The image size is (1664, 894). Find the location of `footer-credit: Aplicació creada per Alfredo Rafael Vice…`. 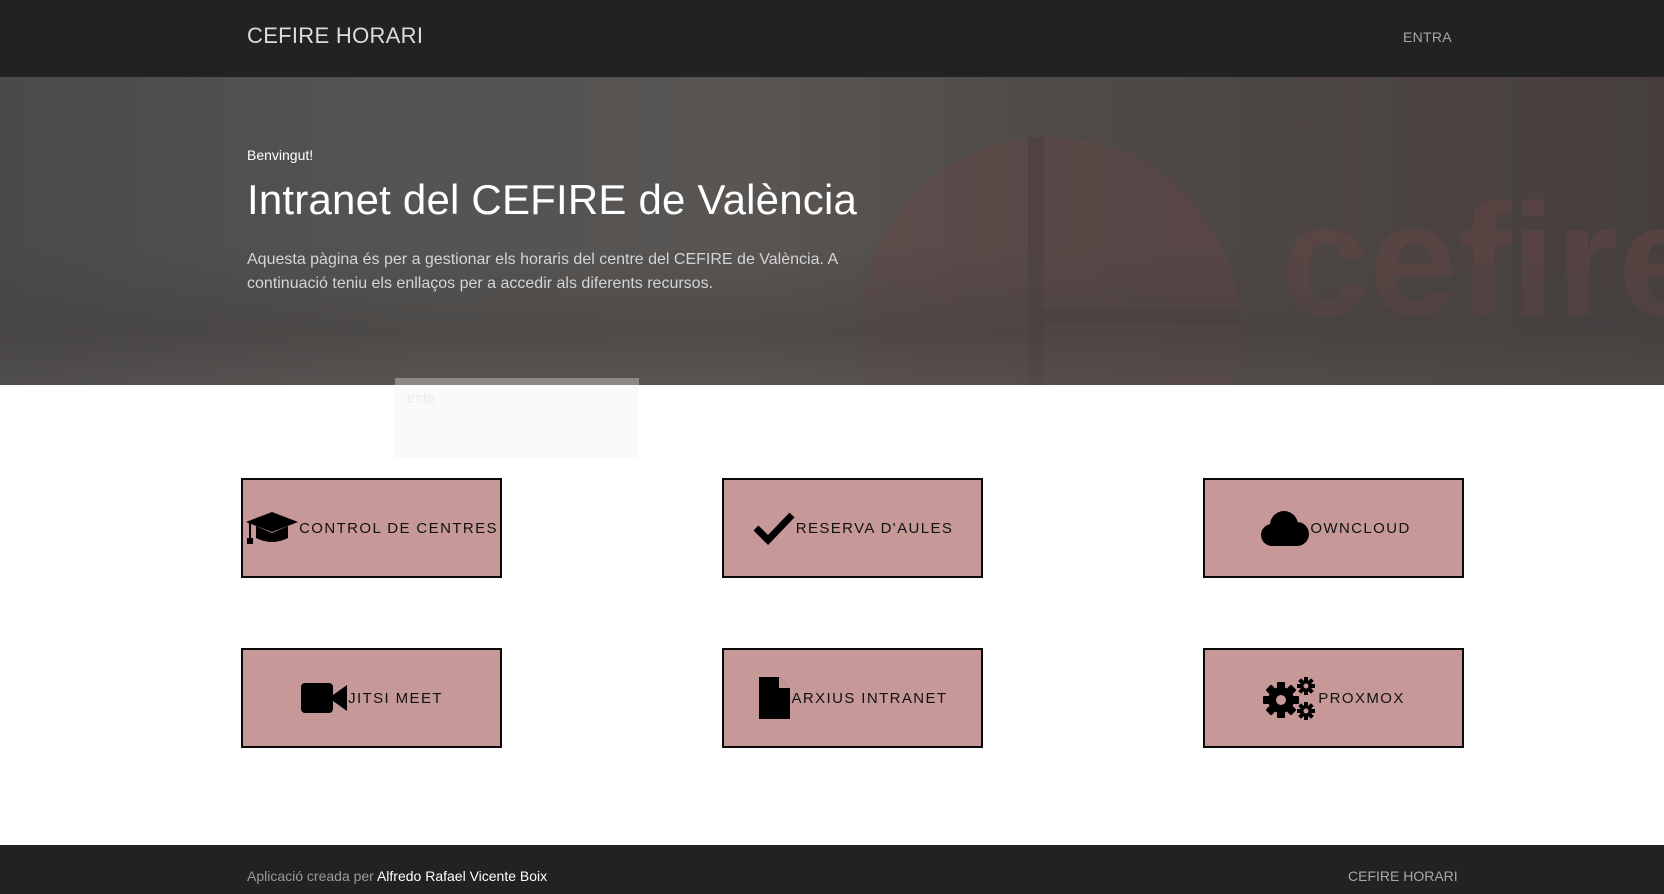

footer-credit: Aplicació creada per Alfredo Rafael Vice… is located at coordinates (397, 876).